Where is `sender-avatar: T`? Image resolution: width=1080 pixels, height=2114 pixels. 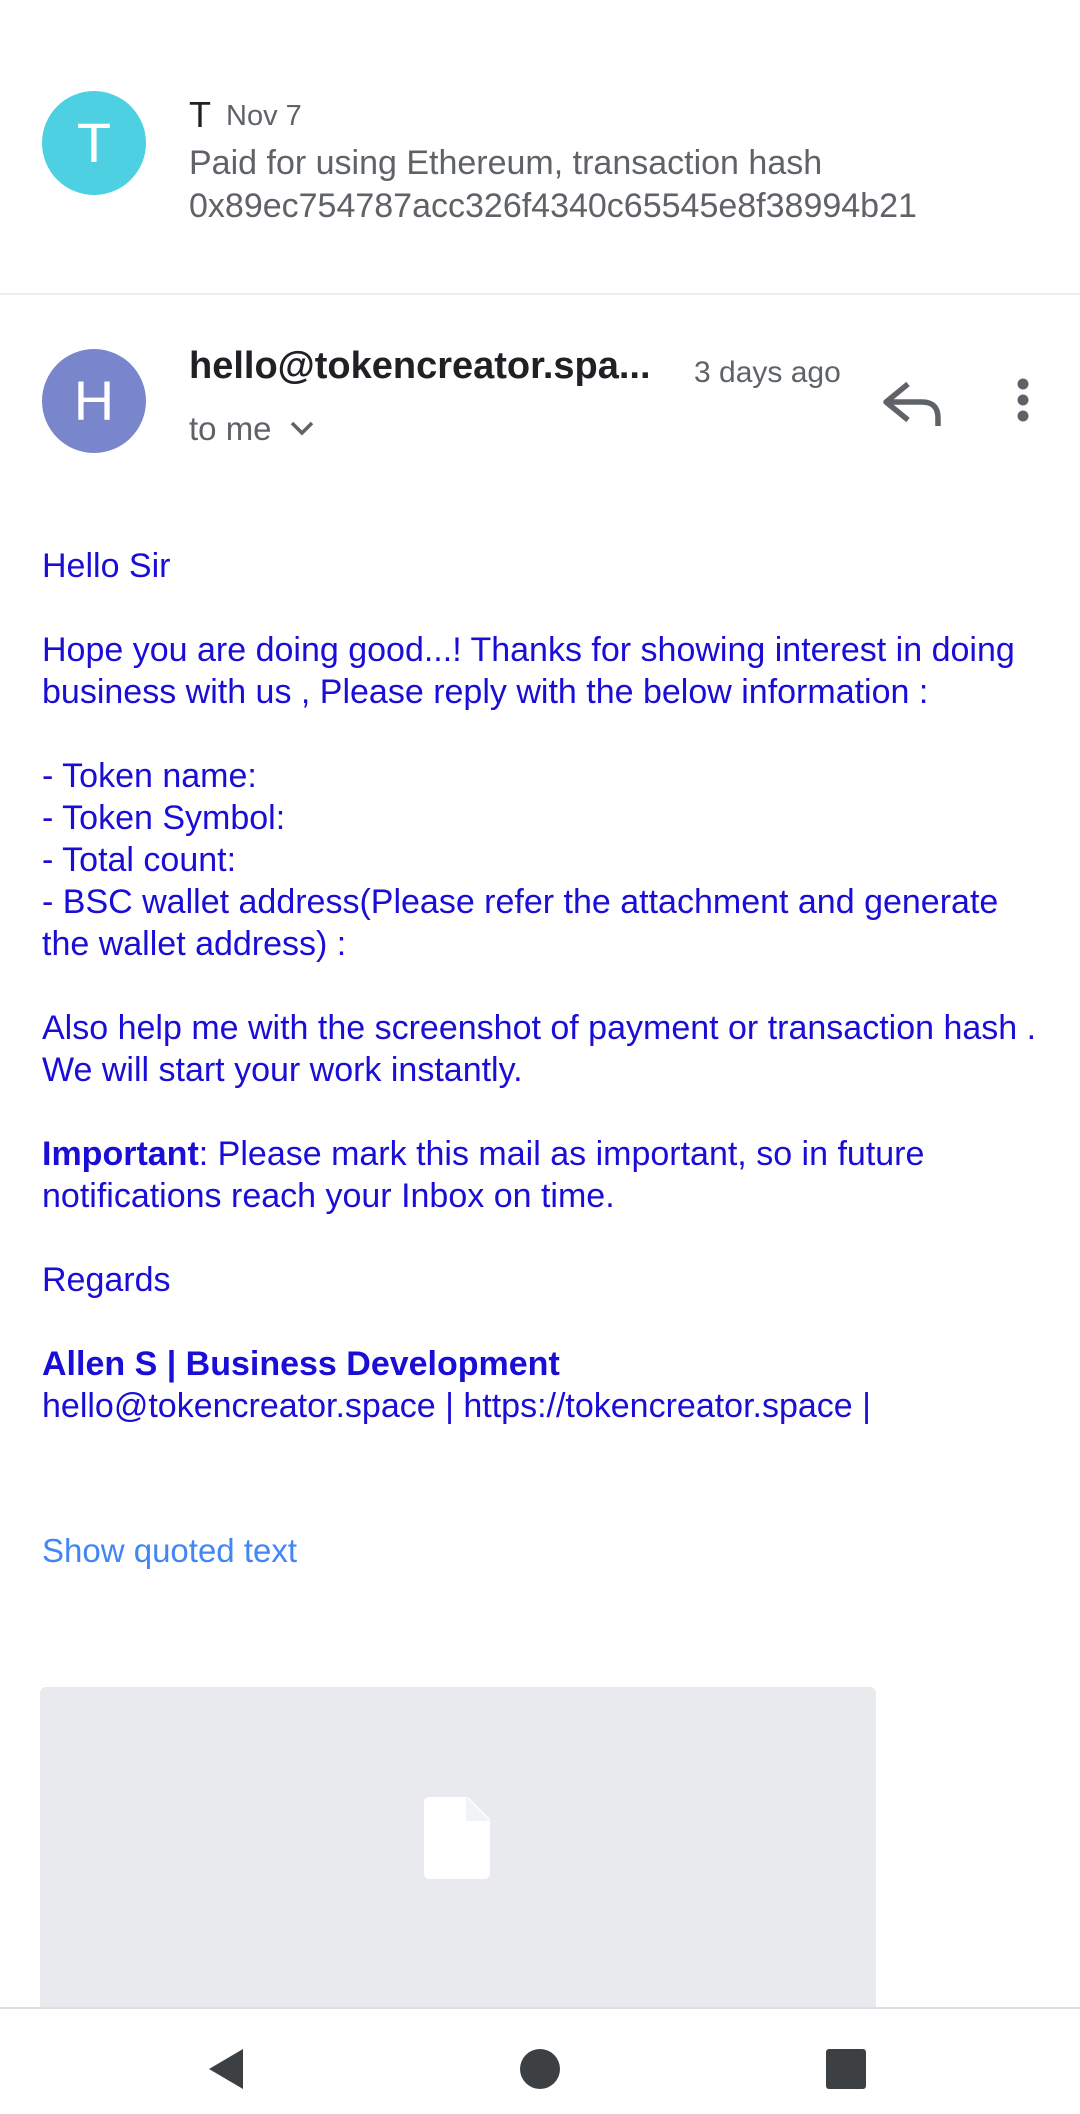 sender-avatar: T is located at coordinates (94, 143).